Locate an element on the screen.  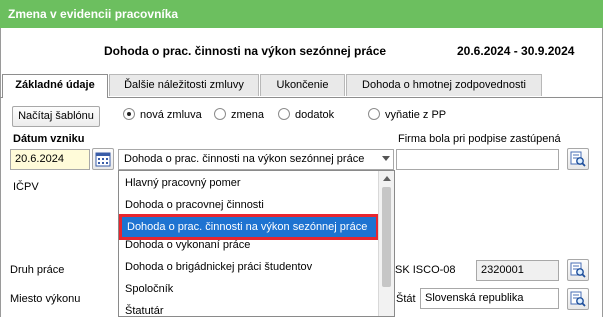
radio-amendment: dodatok is located at coordinates (306, 115).